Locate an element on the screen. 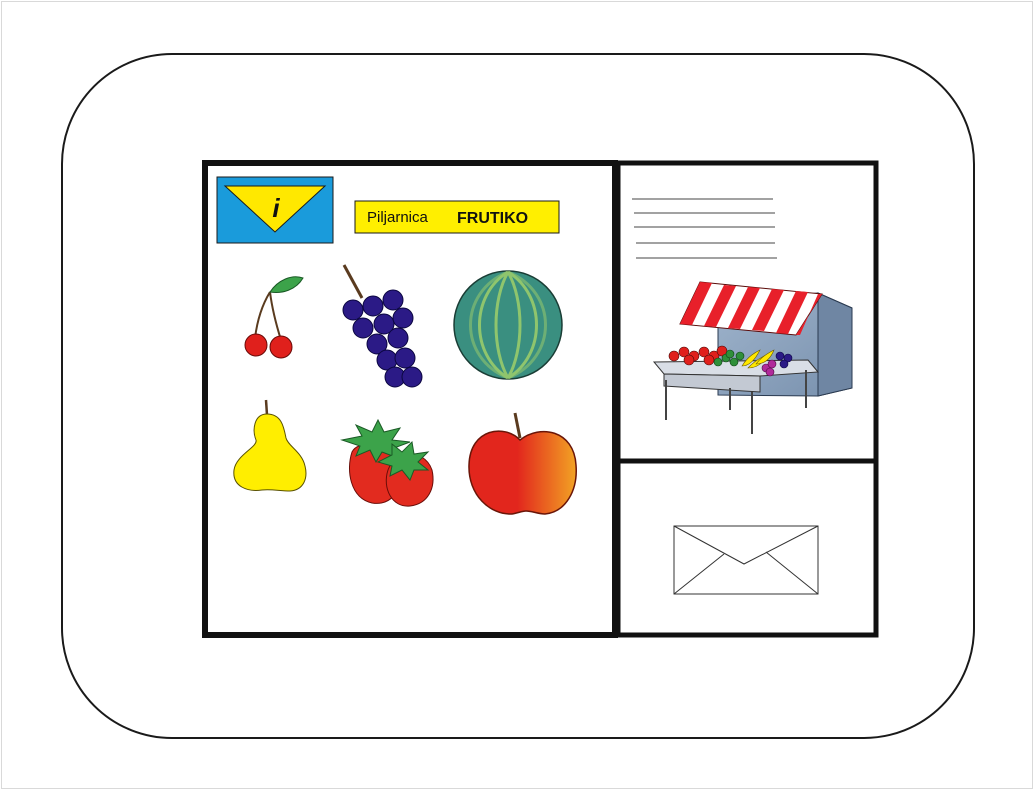 Image resolution: width=1036 pixels, height=792 pixels. shop-word: Piljarnica is located at coordinates (398, 217).